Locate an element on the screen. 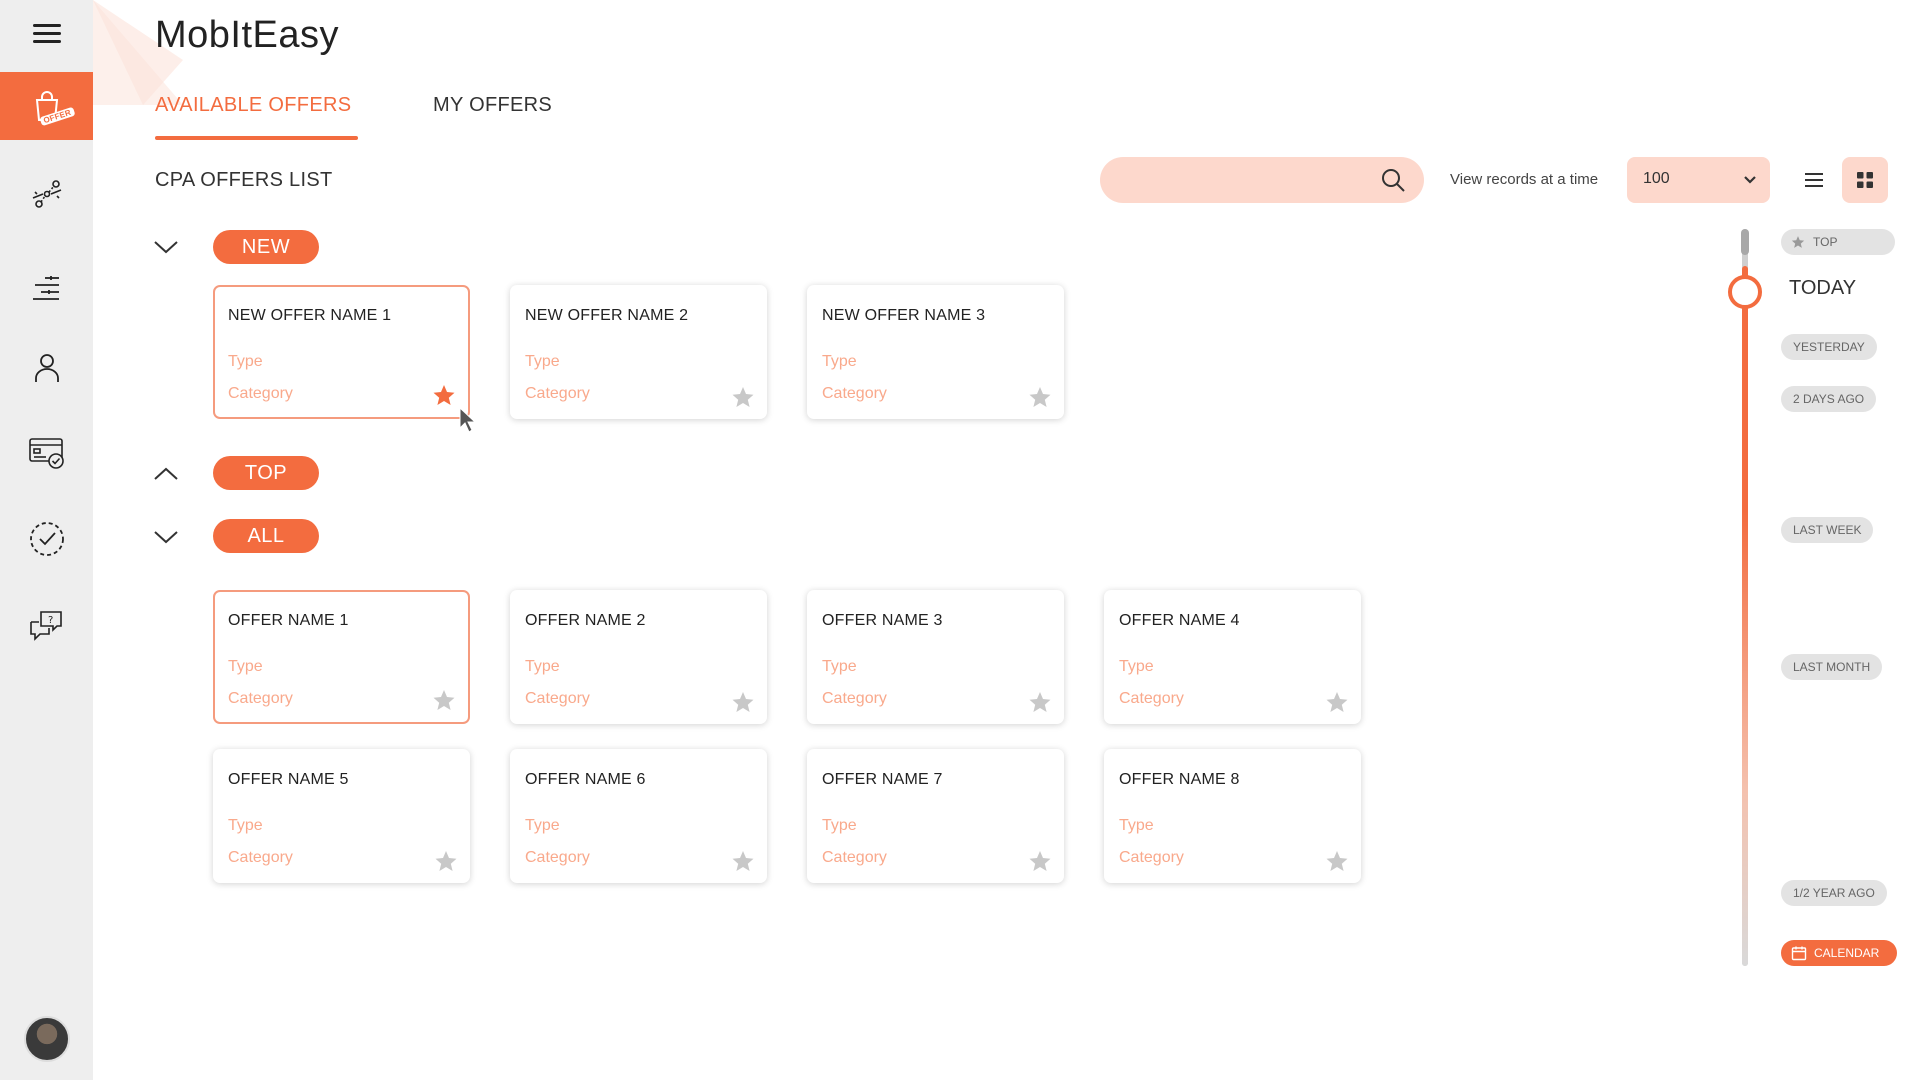 This screenshot has width=1920, height=1080. offer-card-7: OFFER NAME 7 Type Category is located at coordinates (935, 816).